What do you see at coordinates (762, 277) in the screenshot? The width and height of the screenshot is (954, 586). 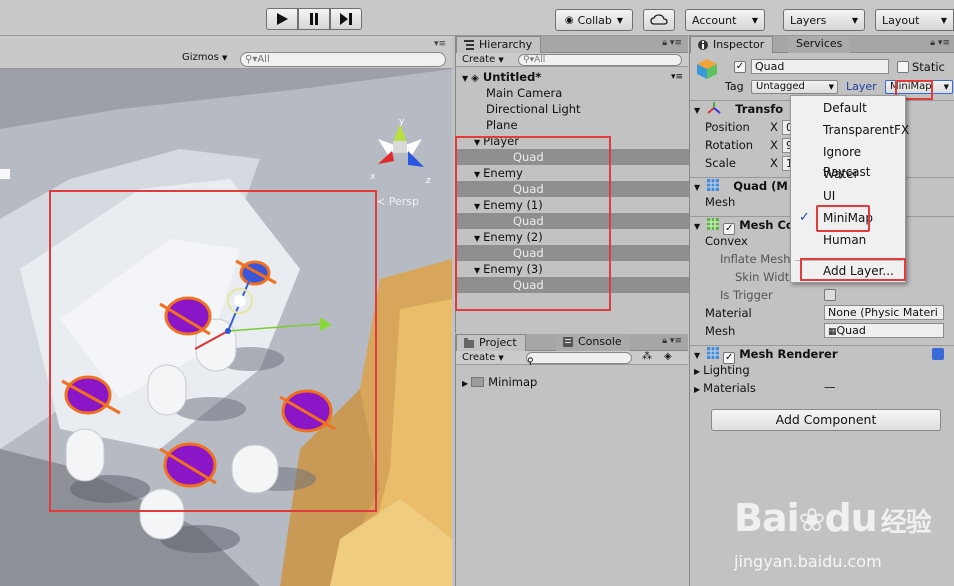 I see `skin-width-label: Skin Widt` at bounding box center [762, 277].